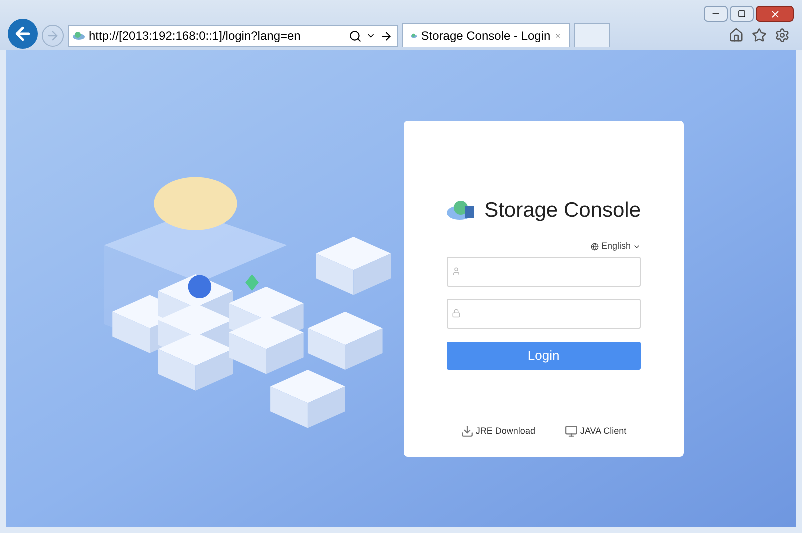 The image size is (802, 533). What do you see at coordinates (456, 313) in the screenshot?
I see `lock-icon` at bounding box center [456, 313].